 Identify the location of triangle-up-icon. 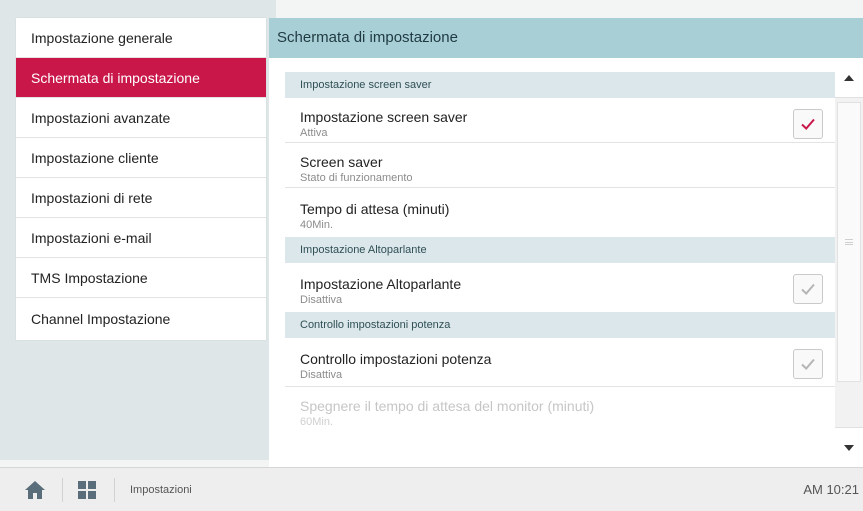
(849, 77).